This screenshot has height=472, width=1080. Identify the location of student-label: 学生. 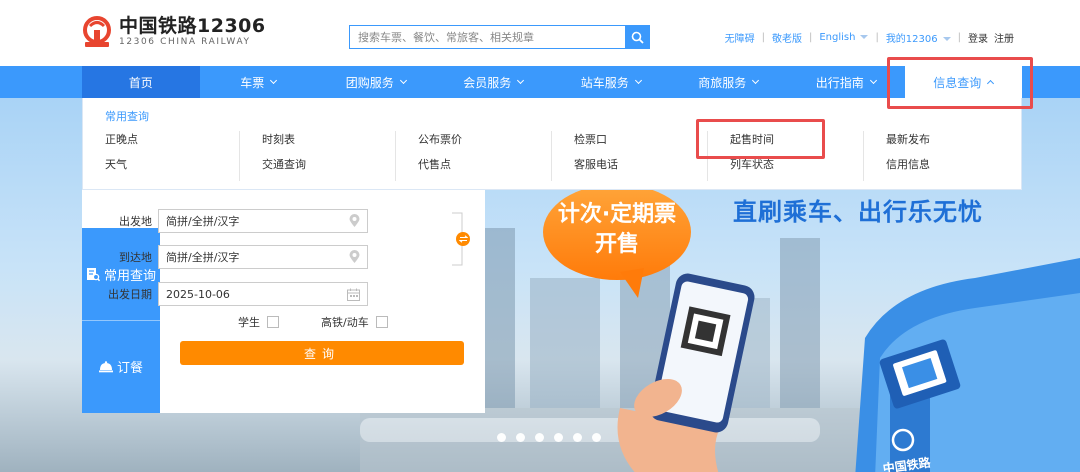
(249, 322).